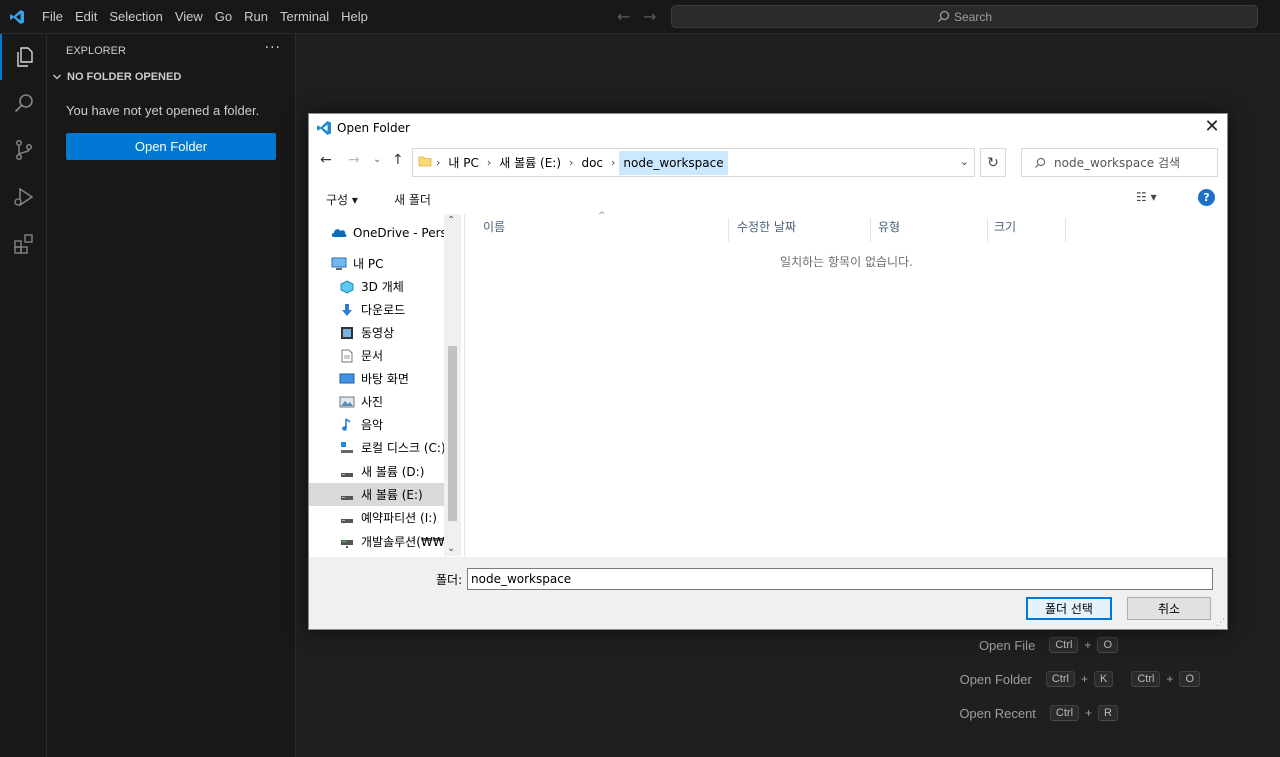  What do you see at coordinates (1079, 713) in the screenshot?
I see `hint-open-recent: Open Recent Ctrl + R` at bounding box center [1079, 713].